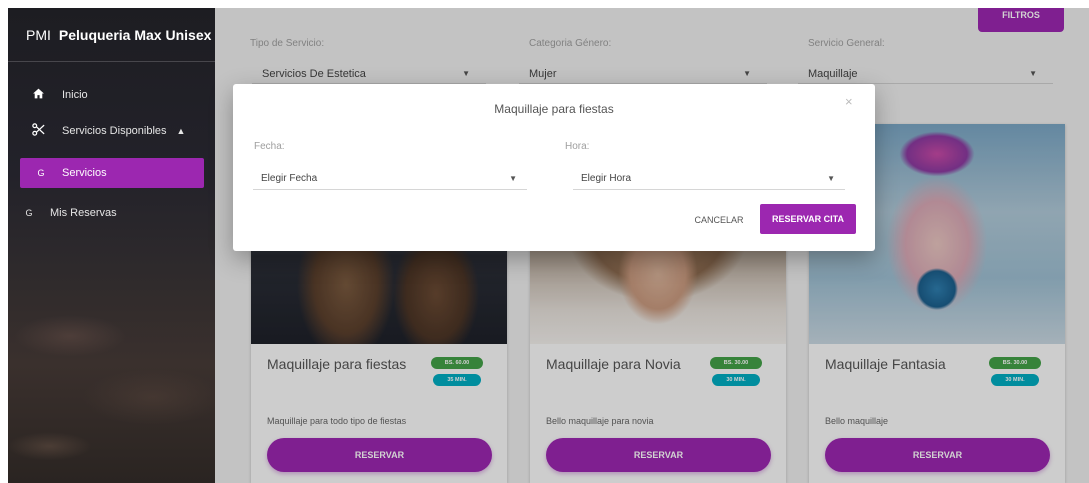 The width and height of the screenshot is (1089, 483). I want to click on sidebar-item-label: Servicios, so click(84, 173).